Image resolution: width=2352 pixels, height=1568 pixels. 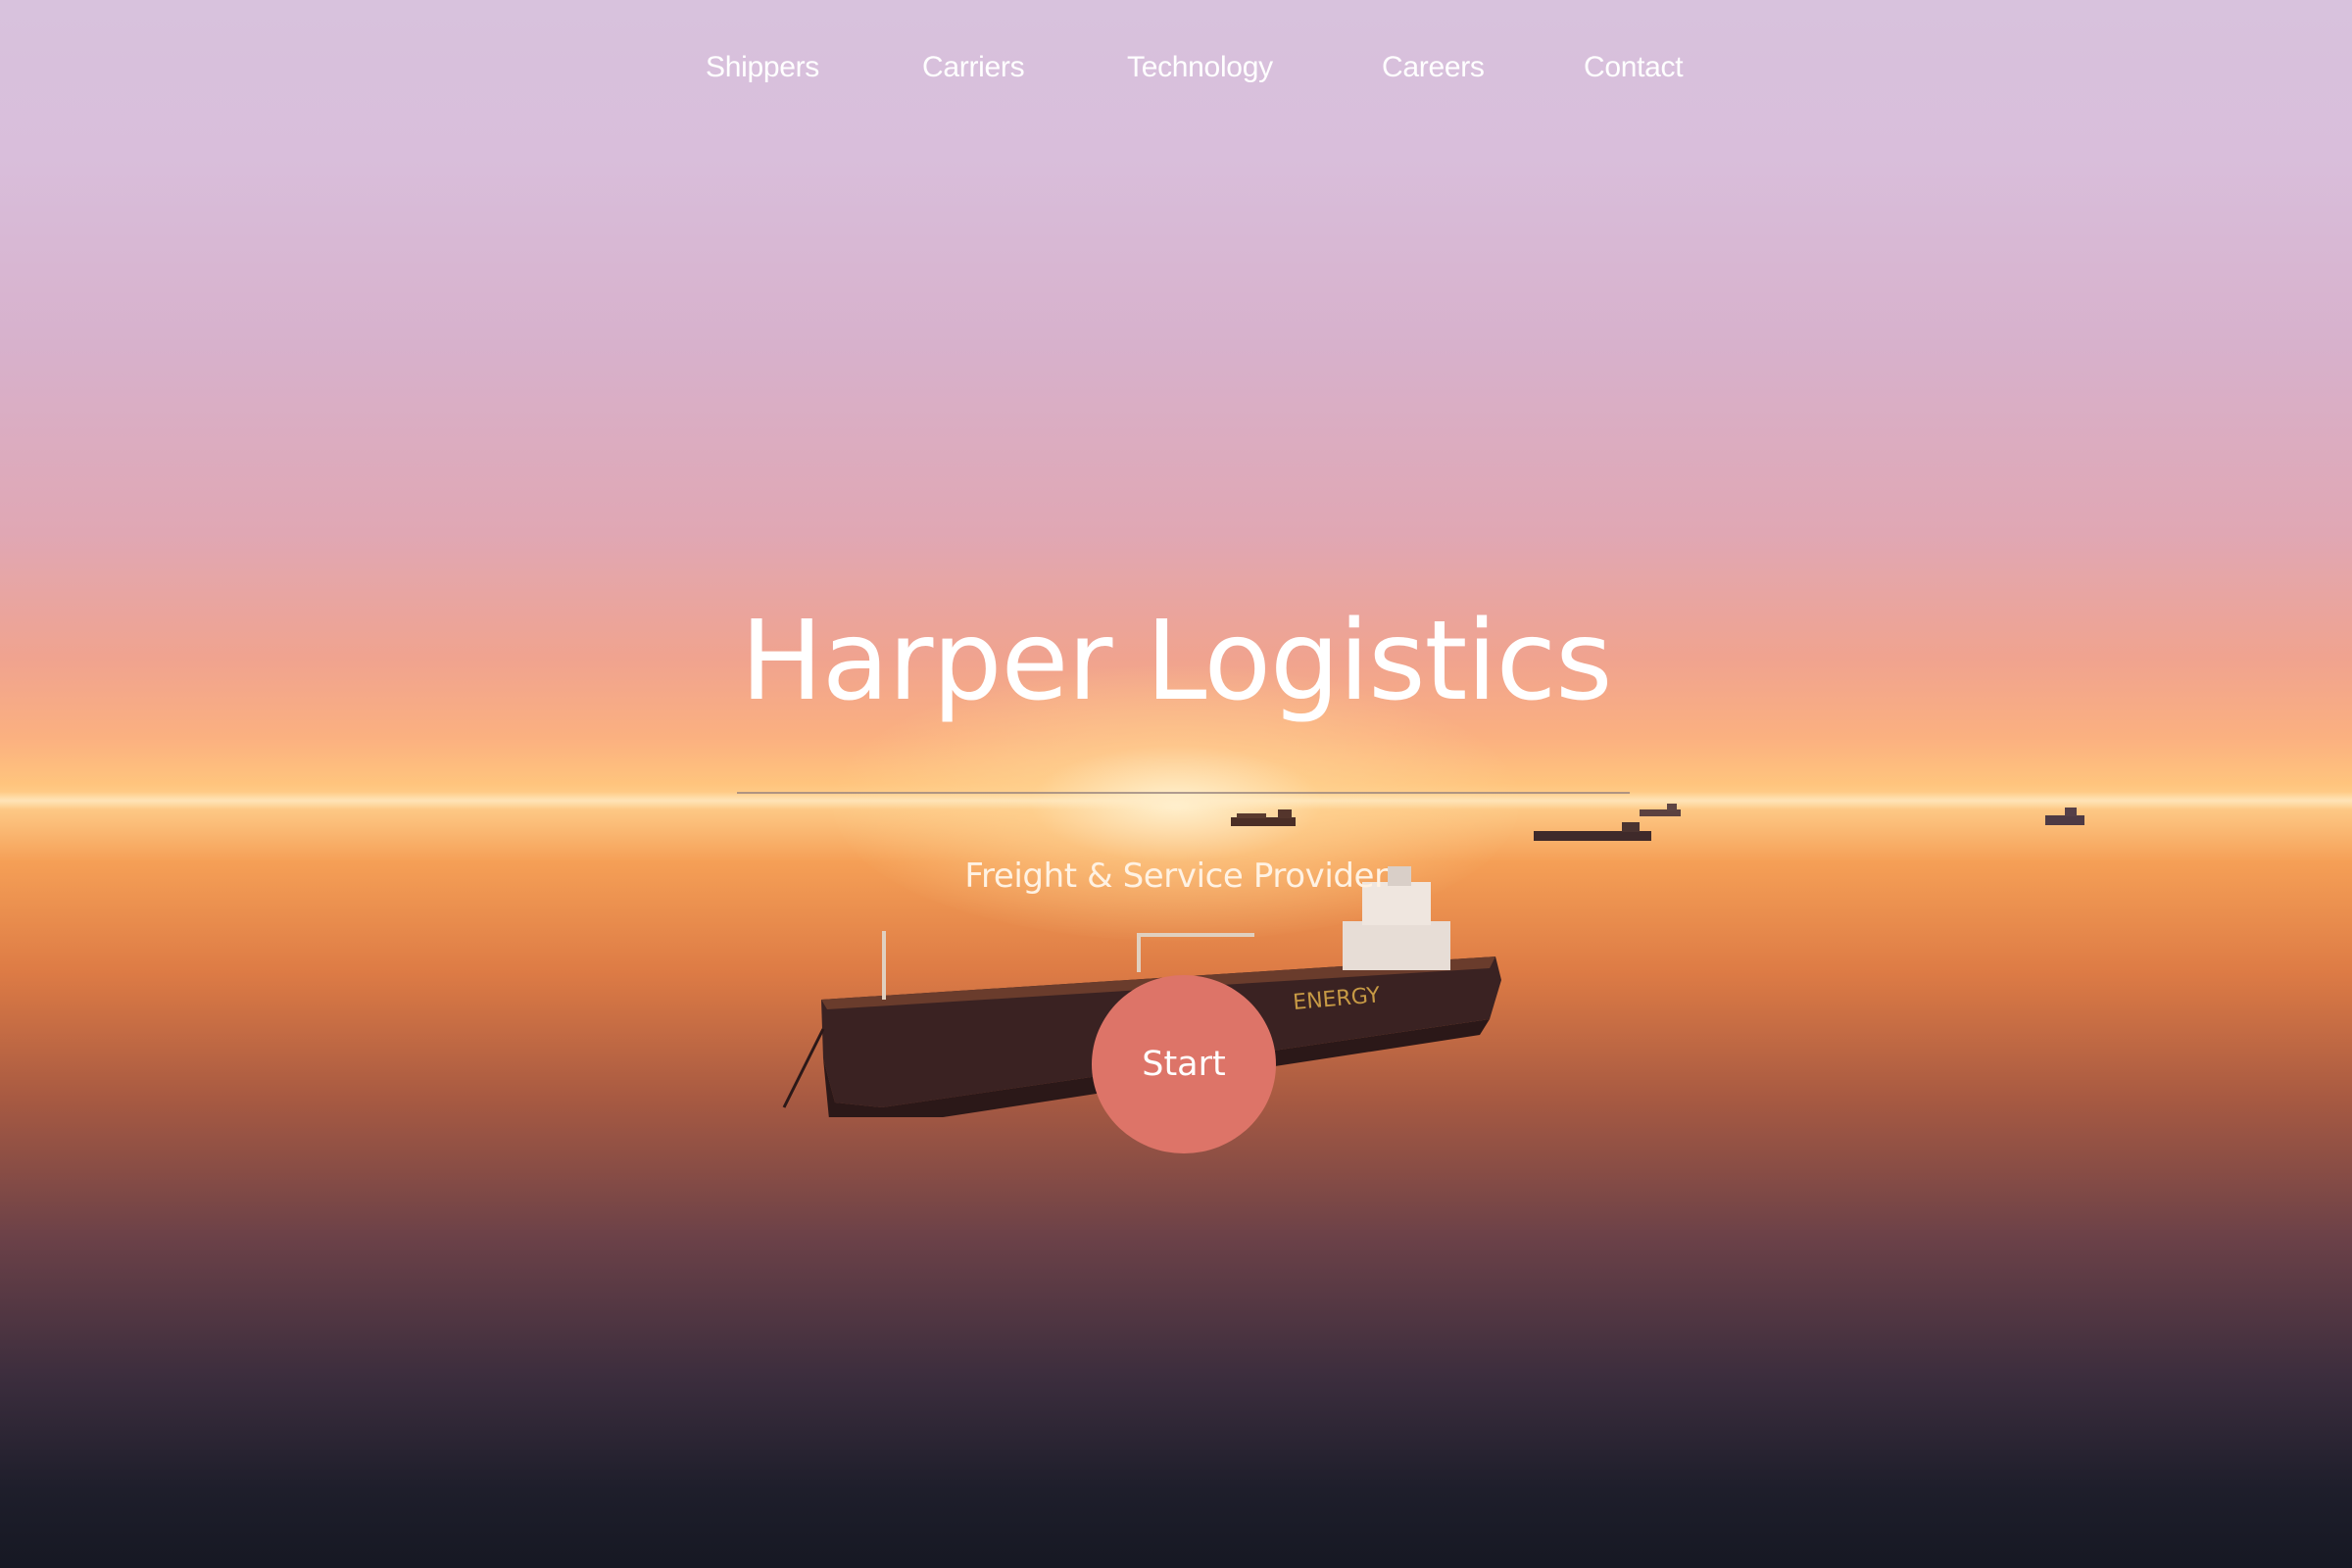 What do you see at coordinates (1184, 1064) in the screenshot?
I see `start-button: Start` at bounding box center [1184, 1064].